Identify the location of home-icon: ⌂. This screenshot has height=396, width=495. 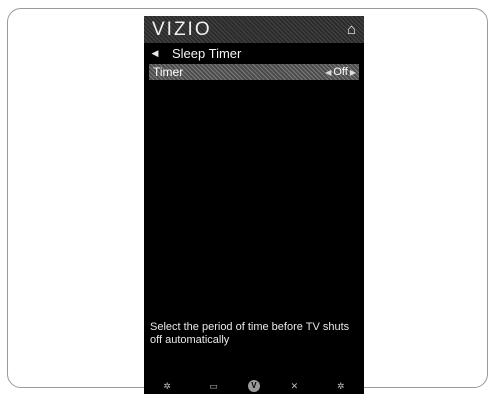
(351, 29).